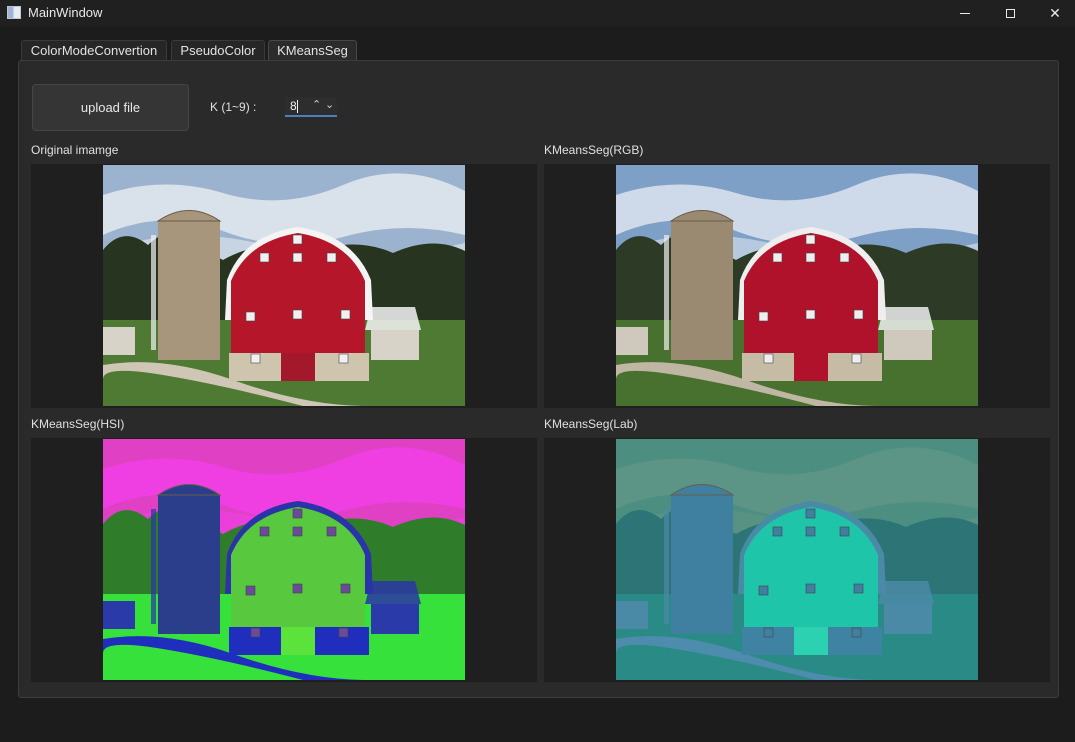 The image size is (1075, 742). What do you see at coordinates (75, 150) in the screenshot?
I see `original-image-label: Original imamge` at bounding box center [75, 150].